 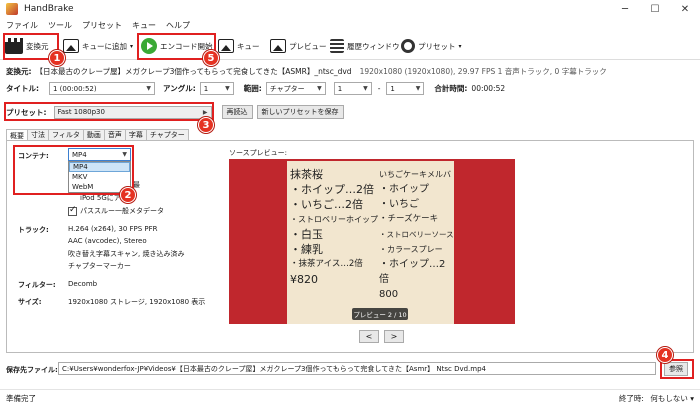 What do you see at coordinates (32, 370) in the screenshot?
I see `destination-label: 保存先ファイル:` at bounding box center [32, 370].